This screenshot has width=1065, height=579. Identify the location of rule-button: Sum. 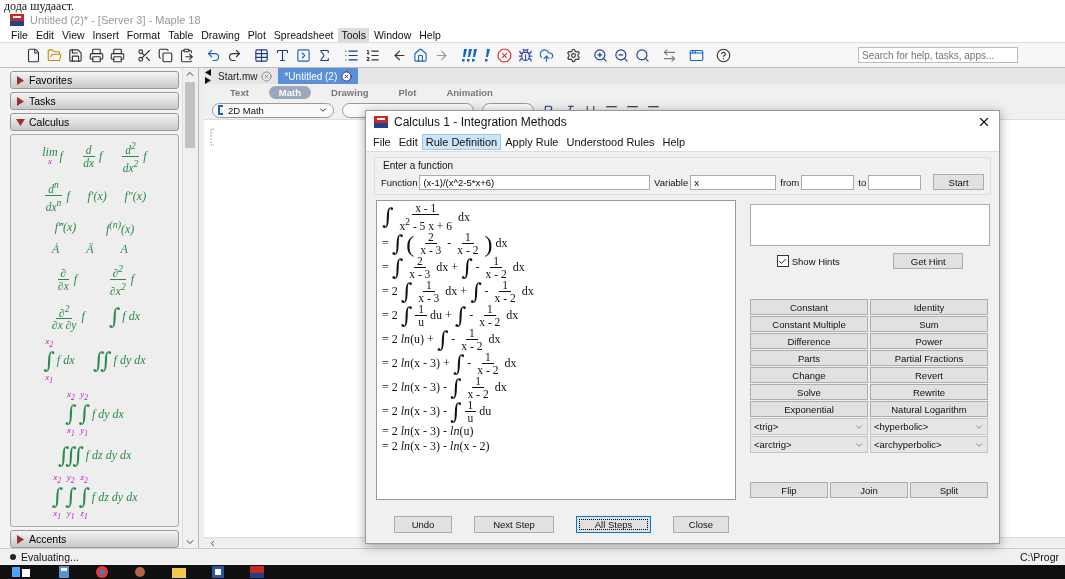
(929, 324).